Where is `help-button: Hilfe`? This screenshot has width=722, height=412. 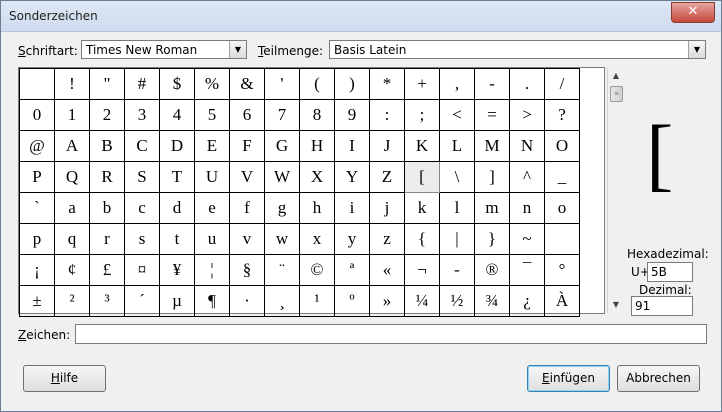
help-button: Hilfe is located at coordinates (64, 378).